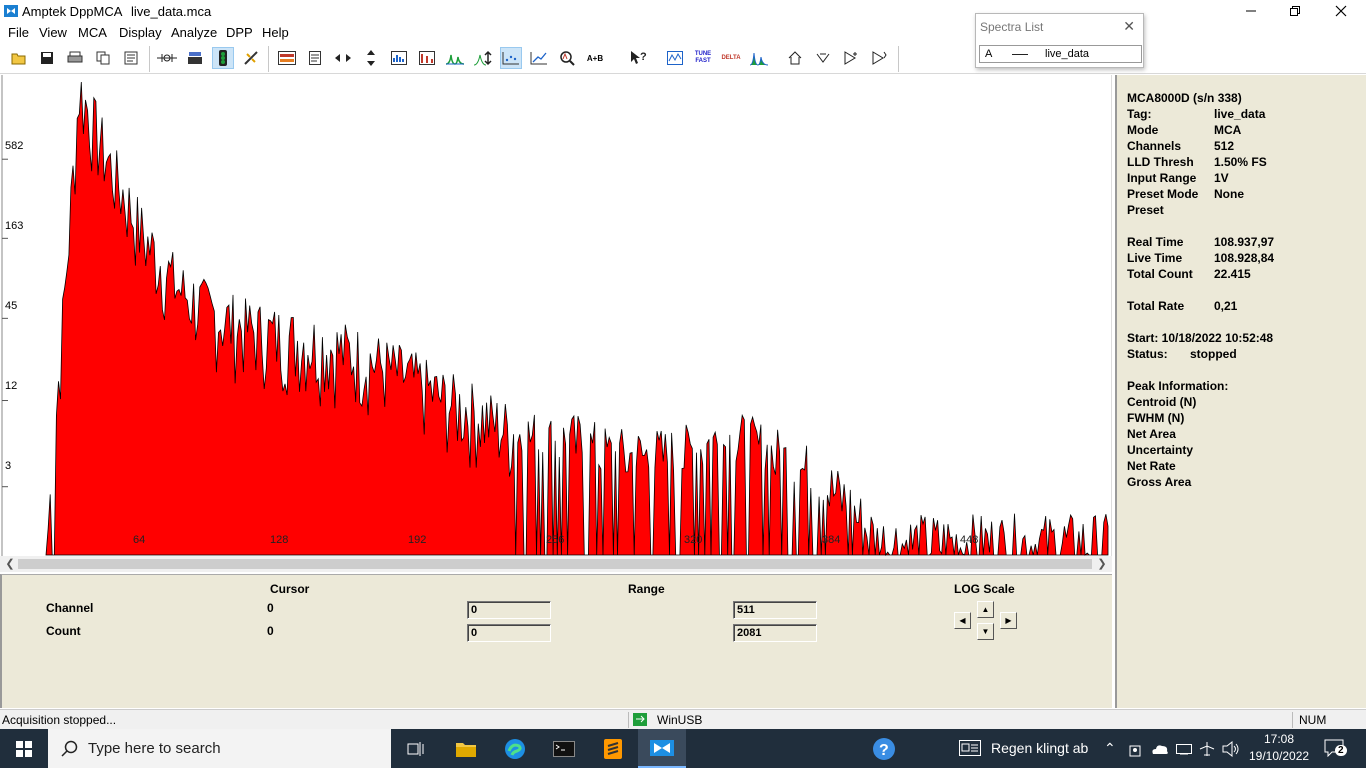 The height and width of the screenshot is (768, 1366). Describe the element at coordinates (1231, 749) in the screenshot. I see `volume-icon` at that location.